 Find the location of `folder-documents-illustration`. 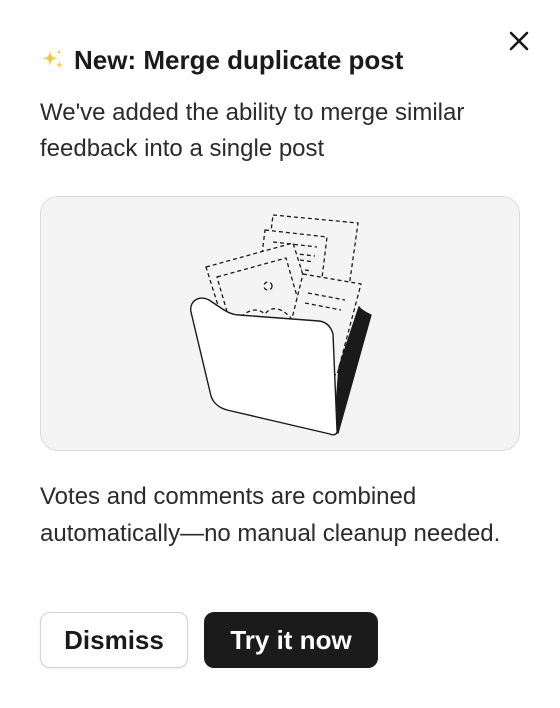

folder-documents-illustration is located at coordinates (281, 325).